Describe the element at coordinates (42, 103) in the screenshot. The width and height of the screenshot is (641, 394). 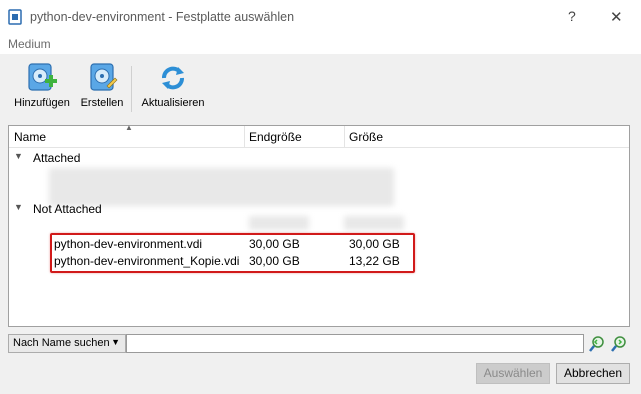
I see `add-button-label: Hinzufügen` at that location.